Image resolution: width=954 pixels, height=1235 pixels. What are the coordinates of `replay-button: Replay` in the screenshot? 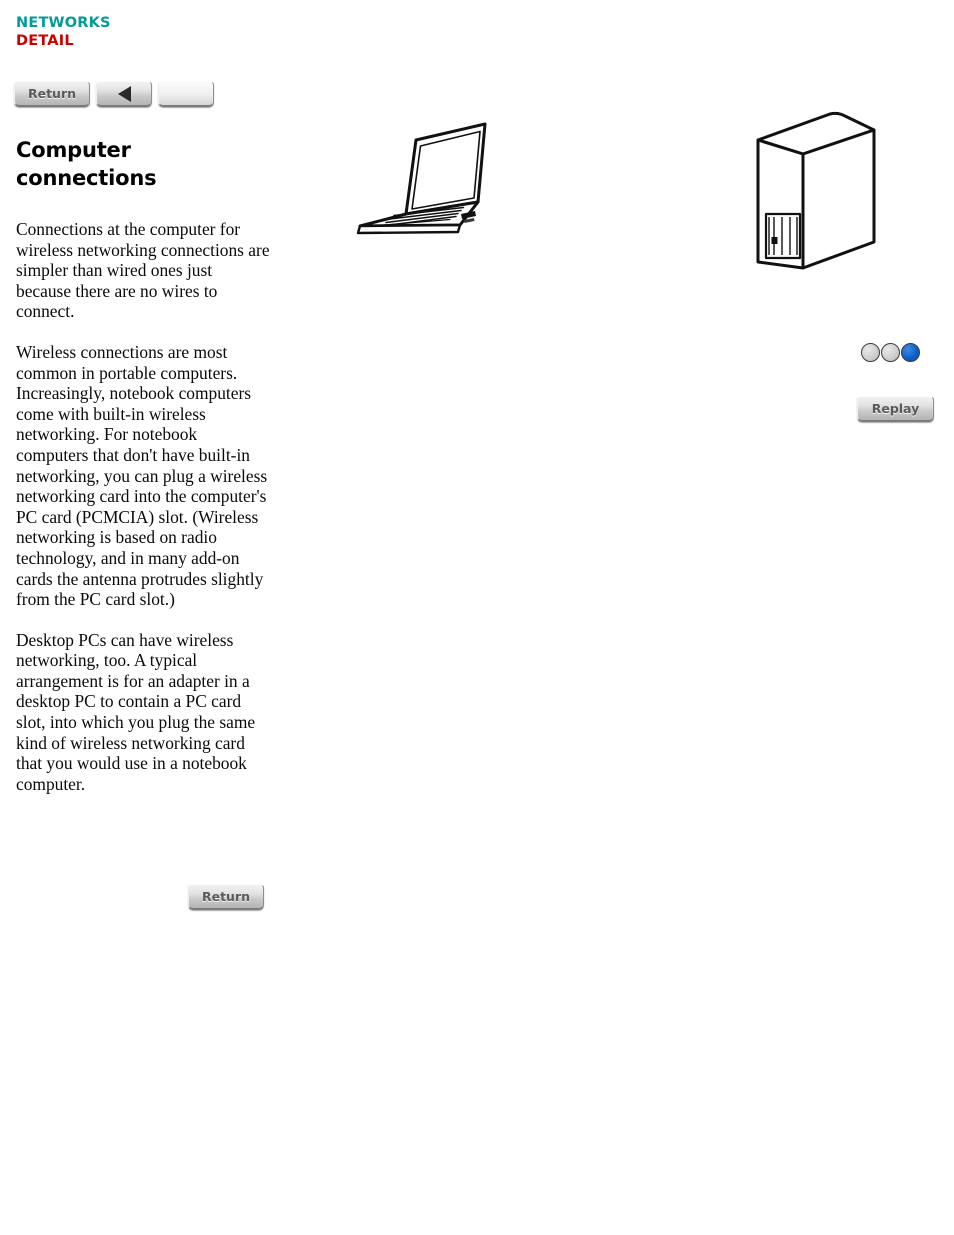 It's located at (895, 409).